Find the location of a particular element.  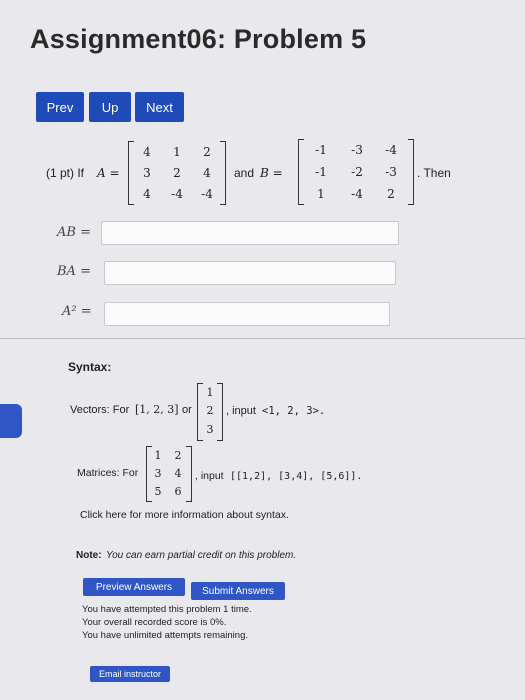

matrix-a-cell: 1 is located at coordinates (177, 152).